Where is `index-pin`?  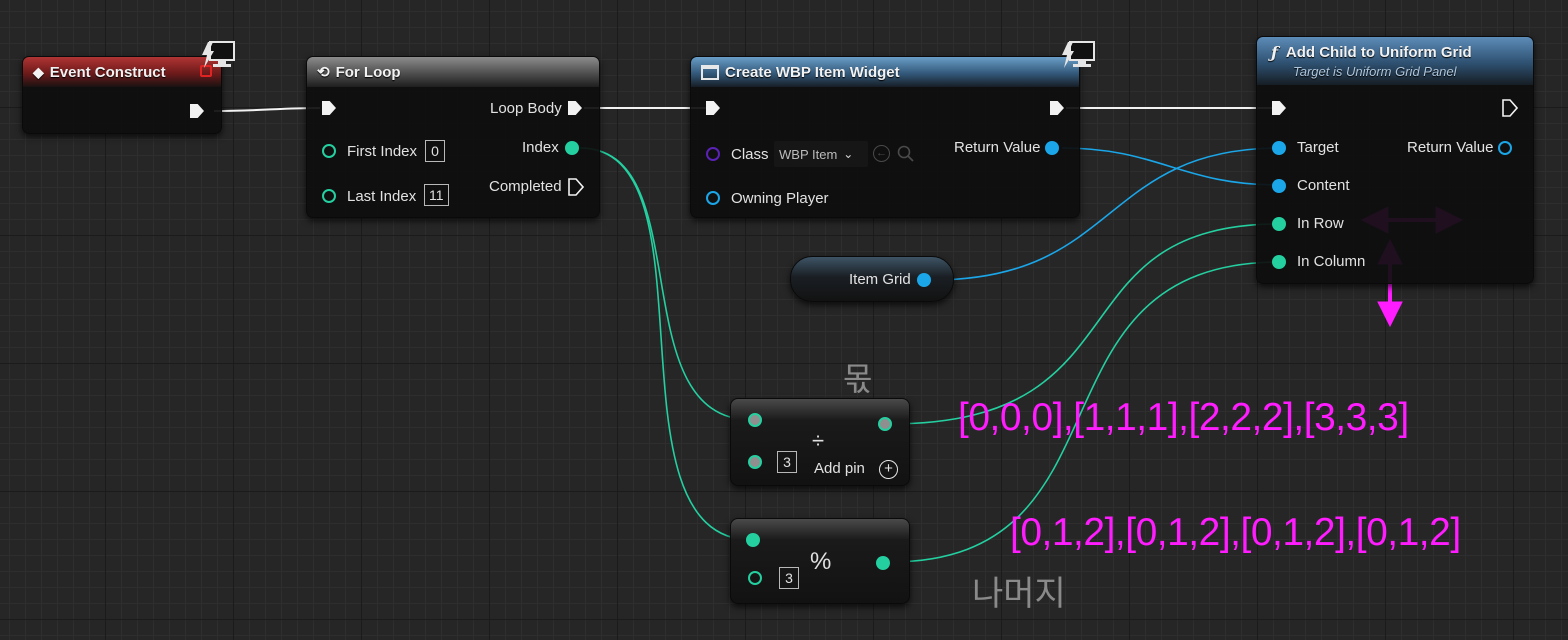 index-pin is located at coordinates (572, 148).